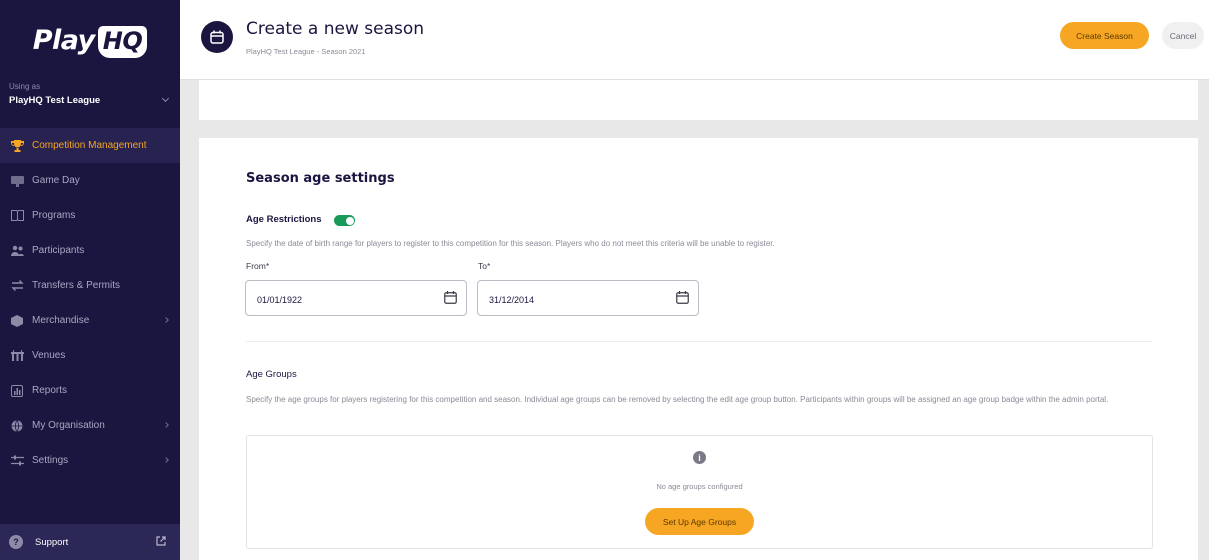 The image size is (1209, 560). Describe the element at coordinates (90, 180) in the screenshot. I see `sidebar-item-game-day: Game Day` at that location.